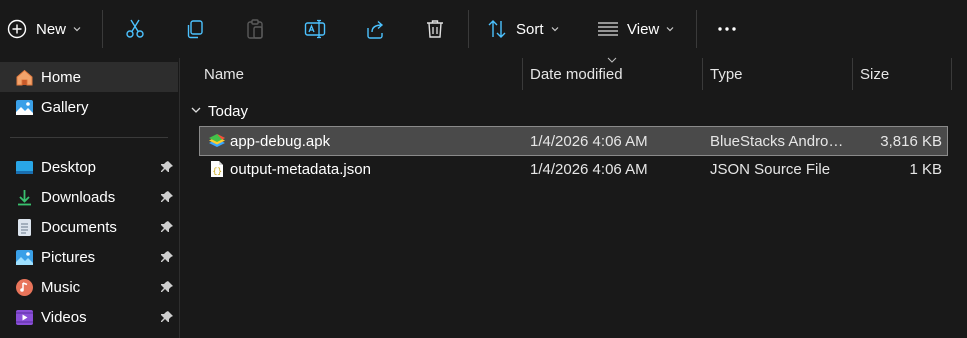 Image resolution: width=967 pixels, height=338 pixels. I want to click on new-button-label: New, so click(51, 29).